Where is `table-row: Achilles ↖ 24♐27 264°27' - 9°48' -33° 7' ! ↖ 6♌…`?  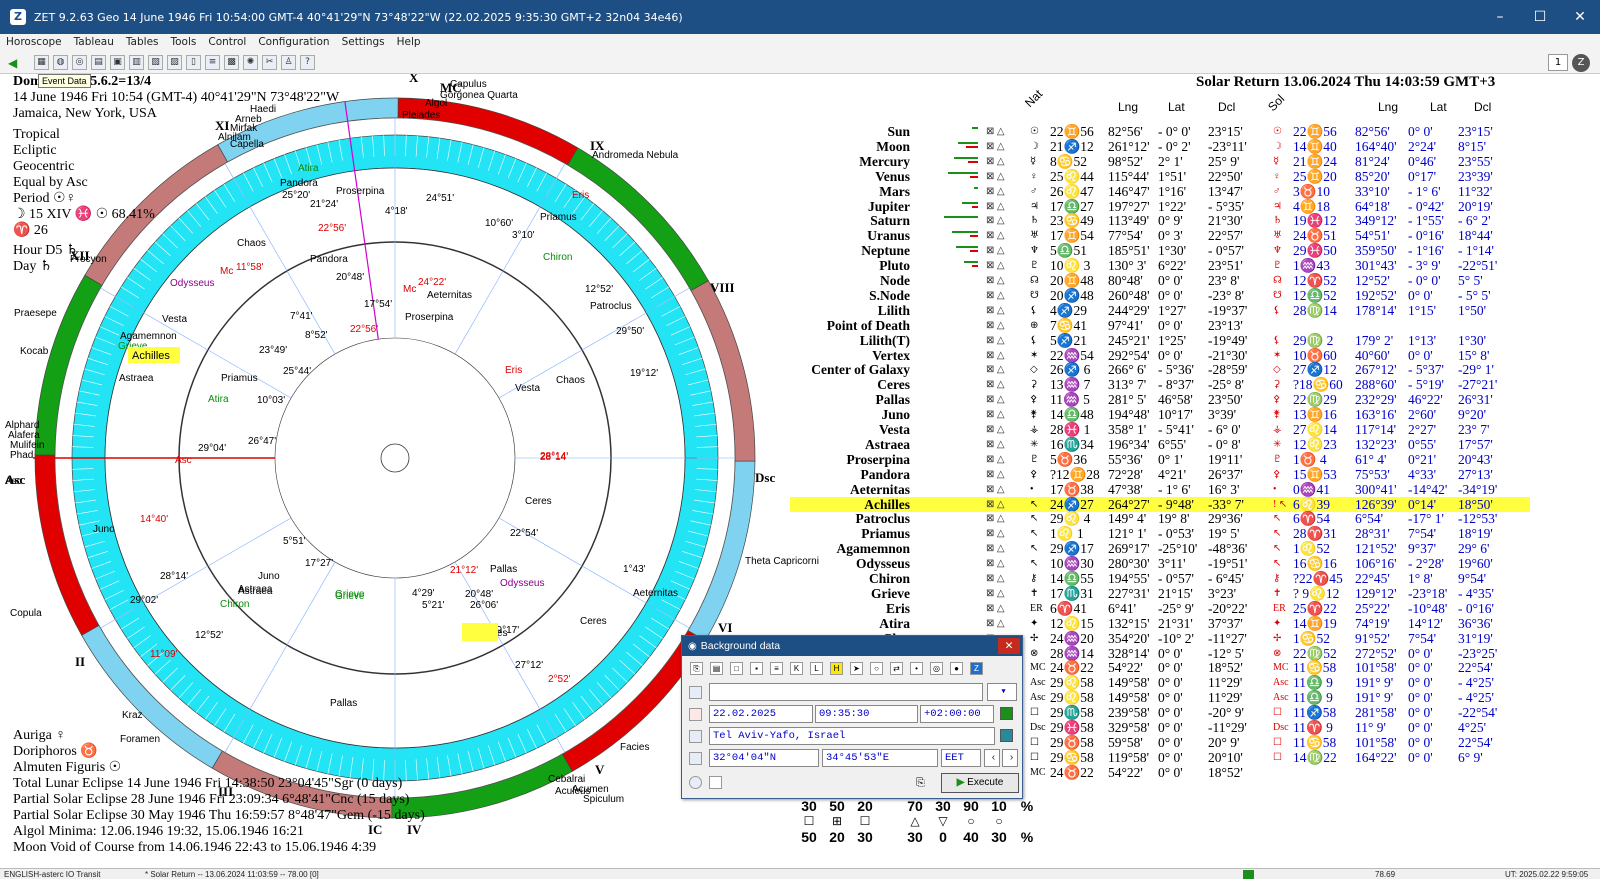
table-row: Achilles ↖ 24♐27 264°27' - 9°48' -33° 7' ! ↖ 6♌… is located at coordinates (1160, 504).